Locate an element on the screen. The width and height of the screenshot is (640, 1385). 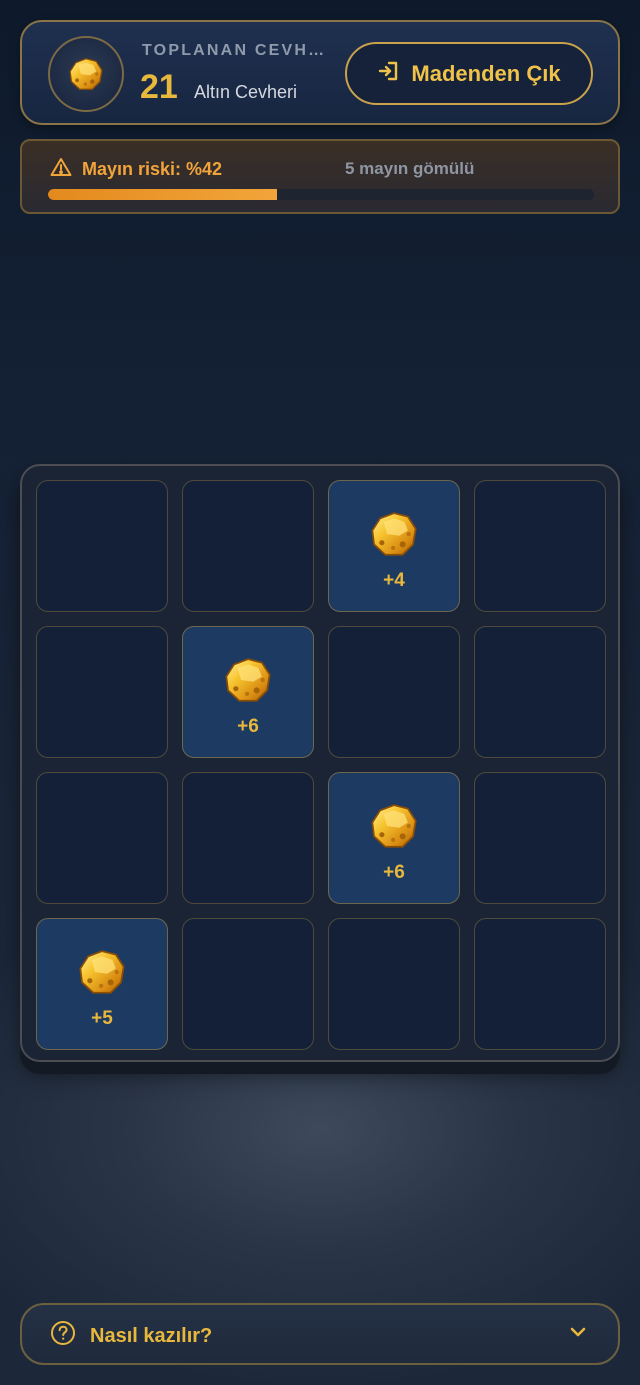
how-to-dig-title: Nasıl kazılır? is located at coordinates (131, 1336).